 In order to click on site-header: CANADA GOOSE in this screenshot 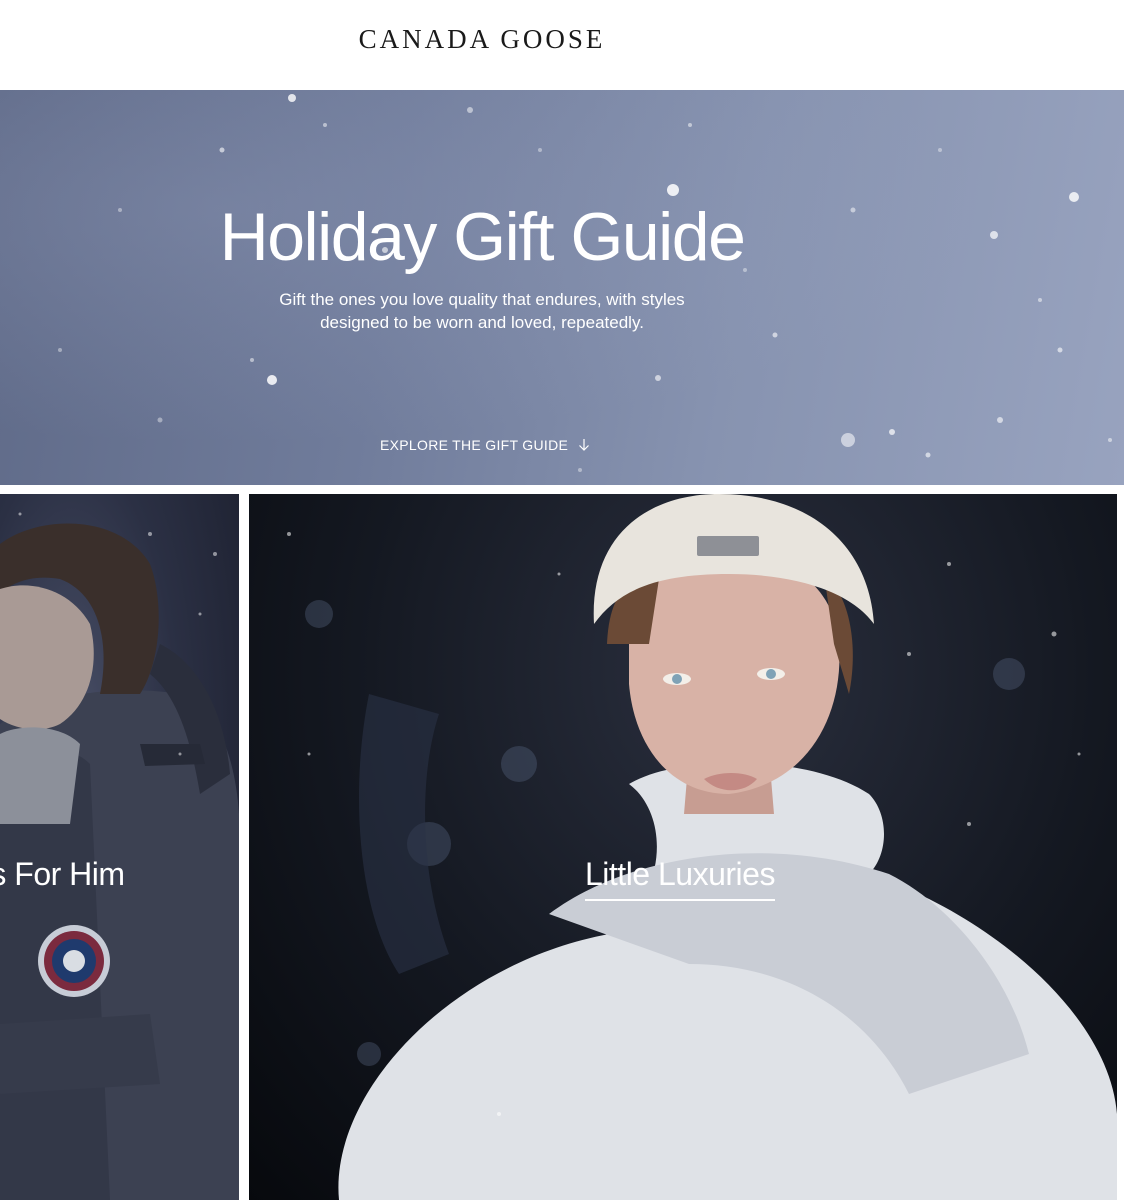, I will do `click(562, 45)`.